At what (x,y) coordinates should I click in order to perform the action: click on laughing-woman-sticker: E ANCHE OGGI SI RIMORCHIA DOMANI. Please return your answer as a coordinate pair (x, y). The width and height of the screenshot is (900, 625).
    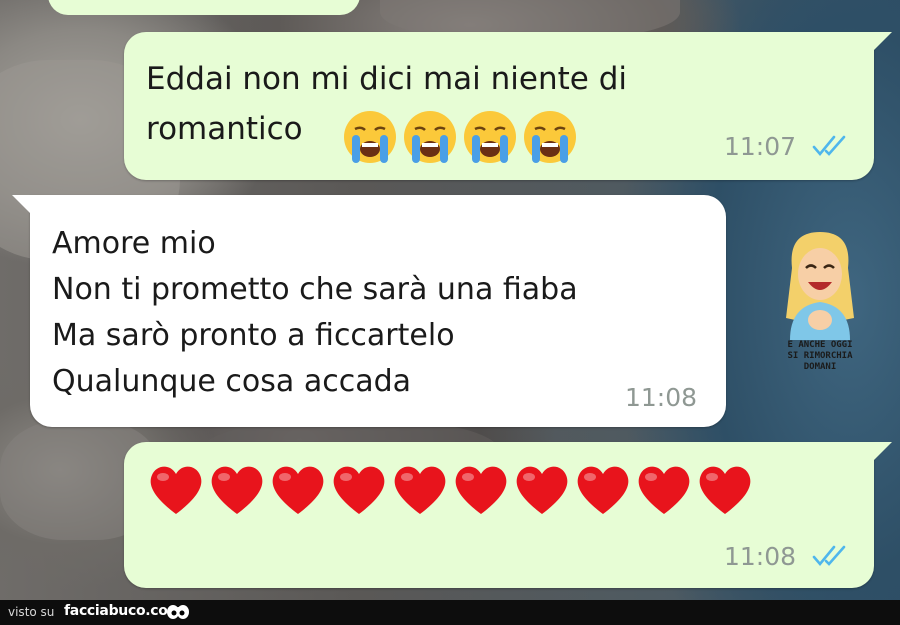
    Looking at the image, I should click on (820, 303).